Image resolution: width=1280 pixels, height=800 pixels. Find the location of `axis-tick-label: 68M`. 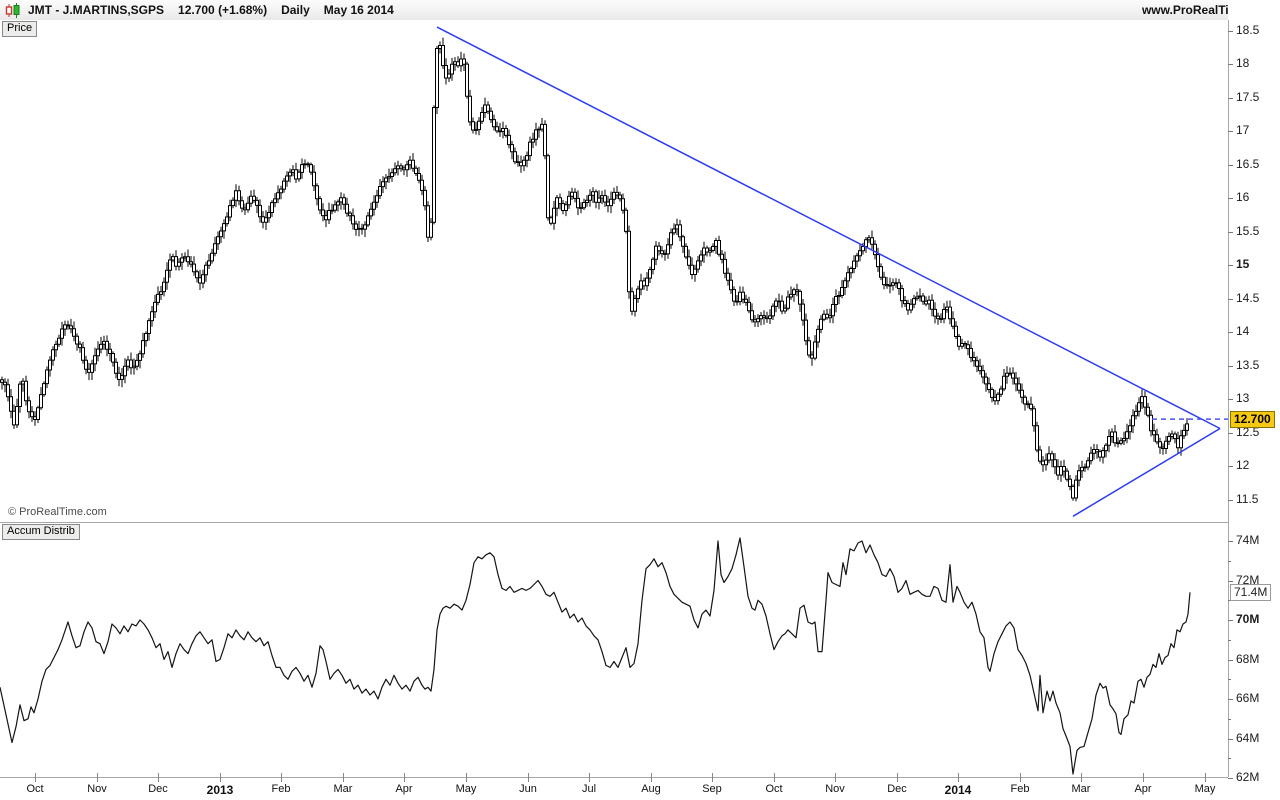

axis-tick-label: 68M is located at coordinates (1248, 659).